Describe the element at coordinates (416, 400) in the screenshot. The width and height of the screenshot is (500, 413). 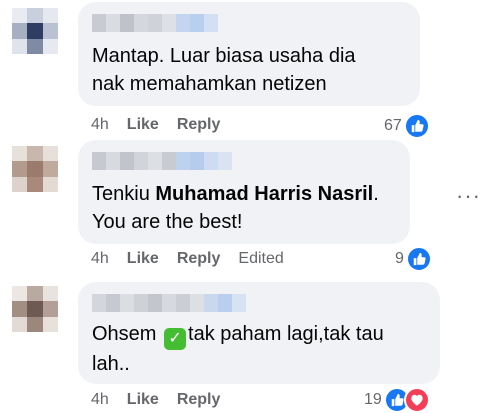
I see `love-icon` at that location.